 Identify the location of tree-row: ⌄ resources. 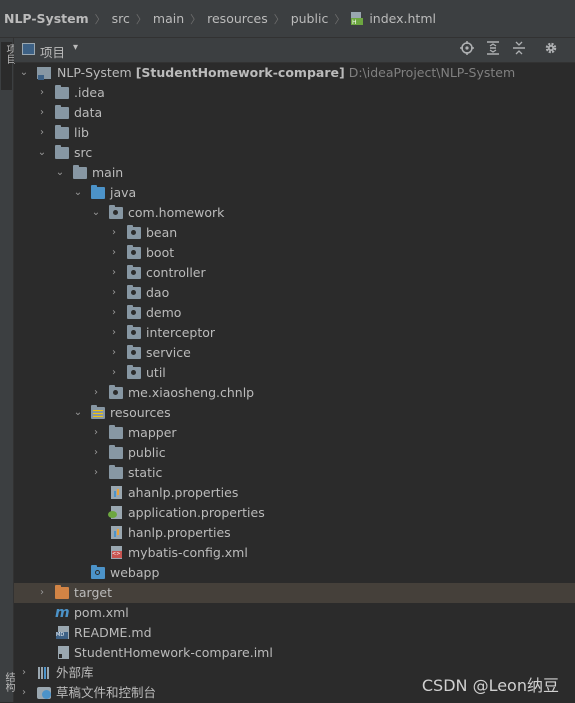
(294, 413).